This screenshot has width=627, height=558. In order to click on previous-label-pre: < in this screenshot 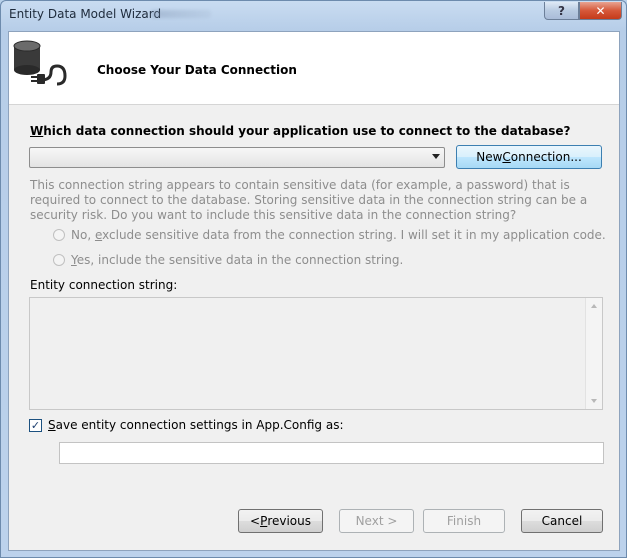, I will do `click(255, 521)`.